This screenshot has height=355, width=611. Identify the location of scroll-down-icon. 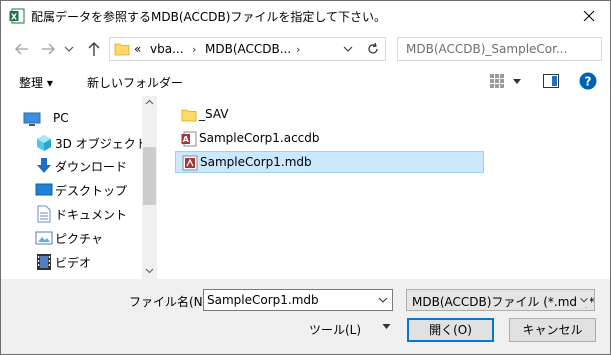
(149, 271).